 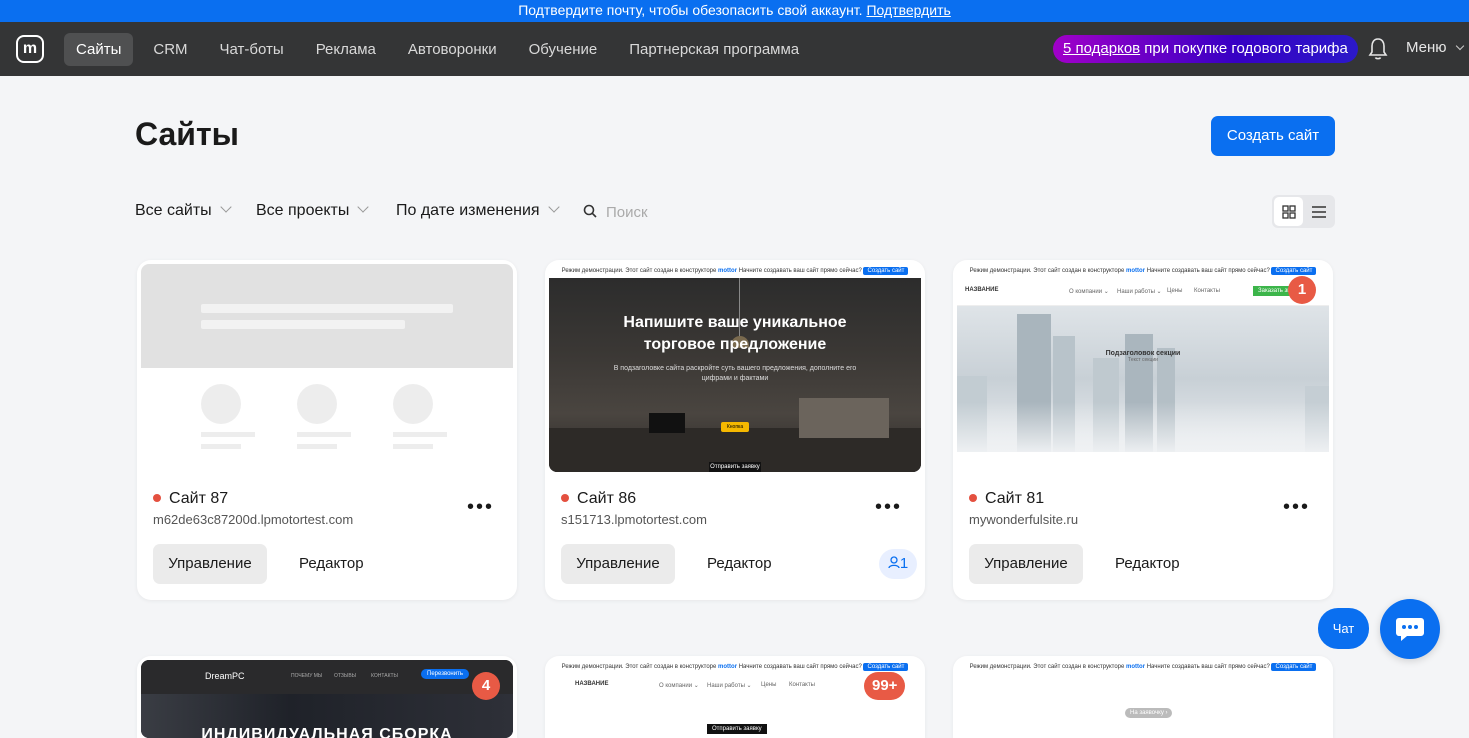 I want to click on collaborators-count: 1, so click(x=904, y=563).